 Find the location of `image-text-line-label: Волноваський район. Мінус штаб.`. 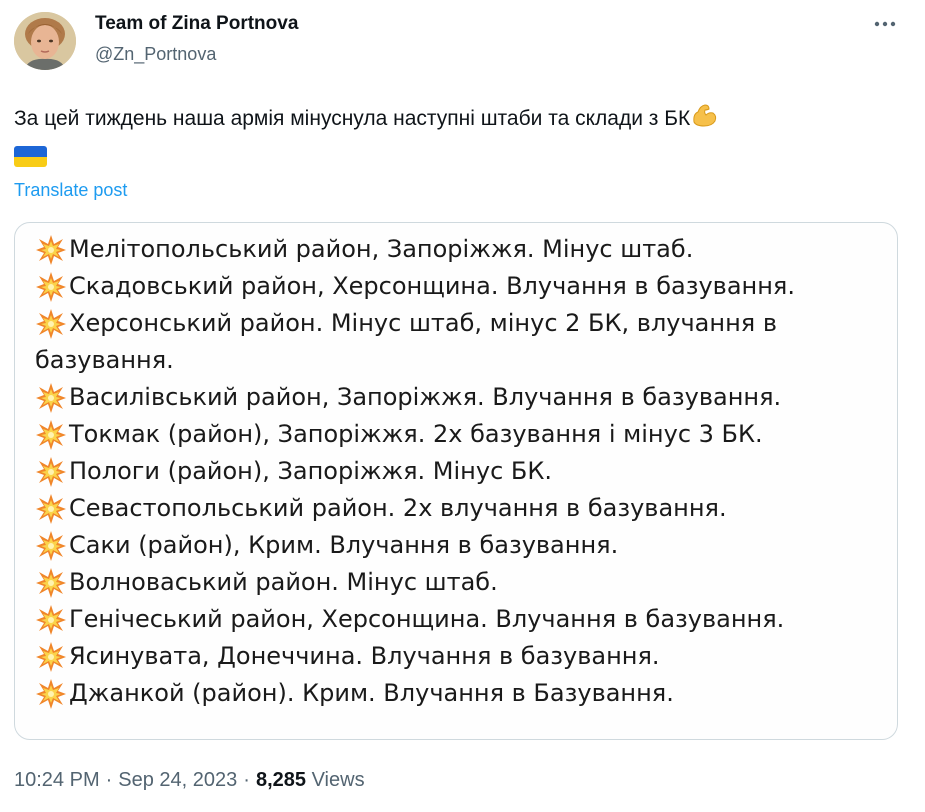

image-text-line-label: Волноваський район. Мінус штаб. is located at coordinates (283, 582).